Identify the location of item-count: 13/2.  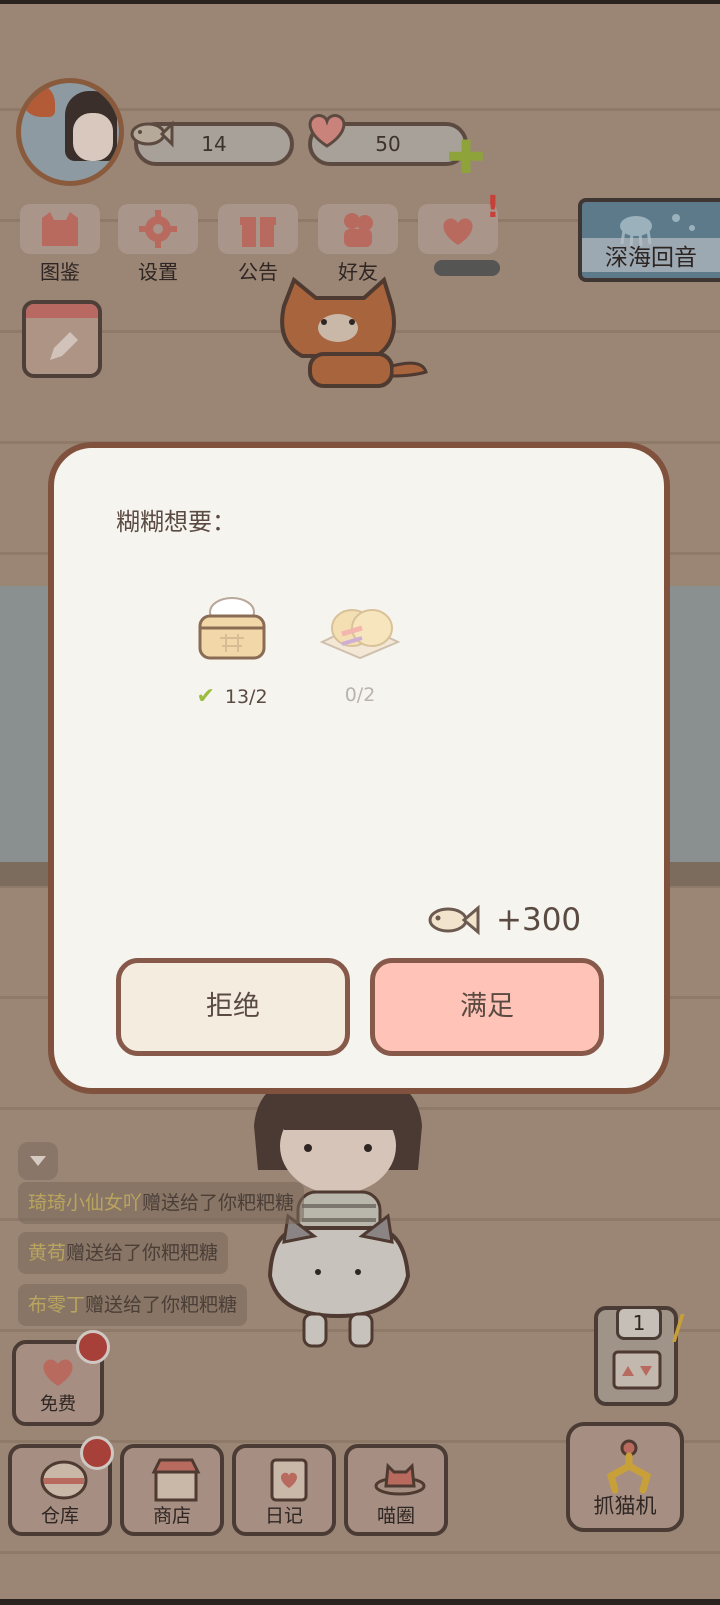
(246, 697).